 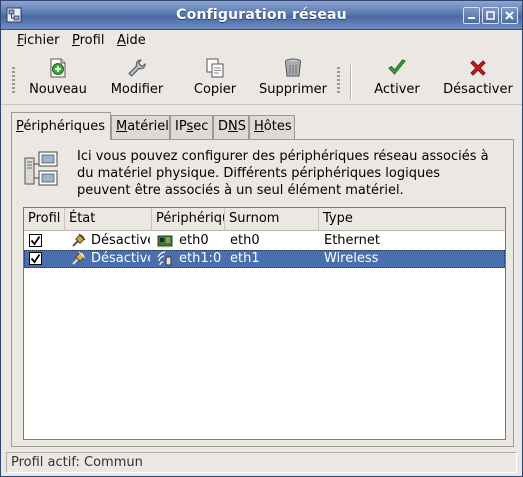 What do you see at coordinates (108, 219) in the screenshot?
I see `column-header-etat: État` at bounding box center [108, 219].